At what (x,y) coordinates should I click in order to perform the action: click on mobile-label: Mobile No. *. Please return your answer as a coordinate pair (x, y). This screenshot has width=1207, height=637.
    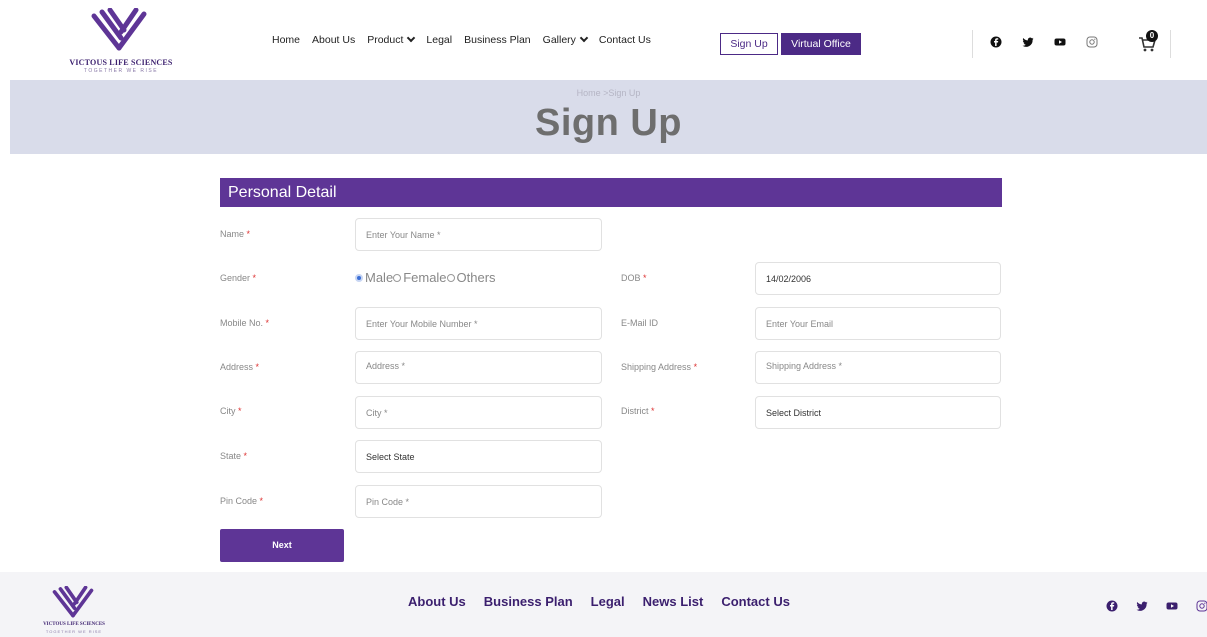
    Looking at the image, I should click on (244, 323).